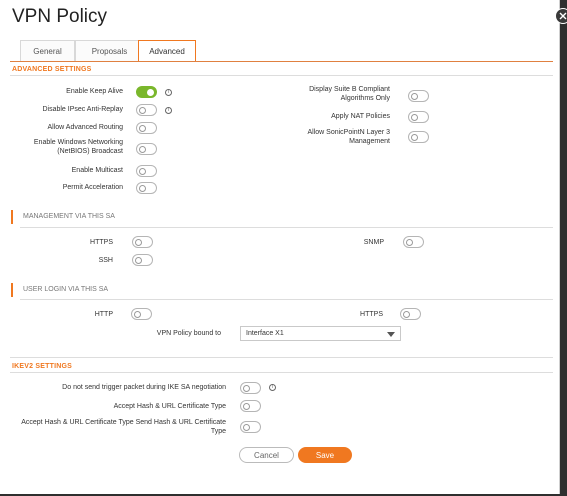 The image size is (567, 496). I want to click on enable-windows-networking-label-line2: (NetBIOS) Broadcast, so click(90, 151).